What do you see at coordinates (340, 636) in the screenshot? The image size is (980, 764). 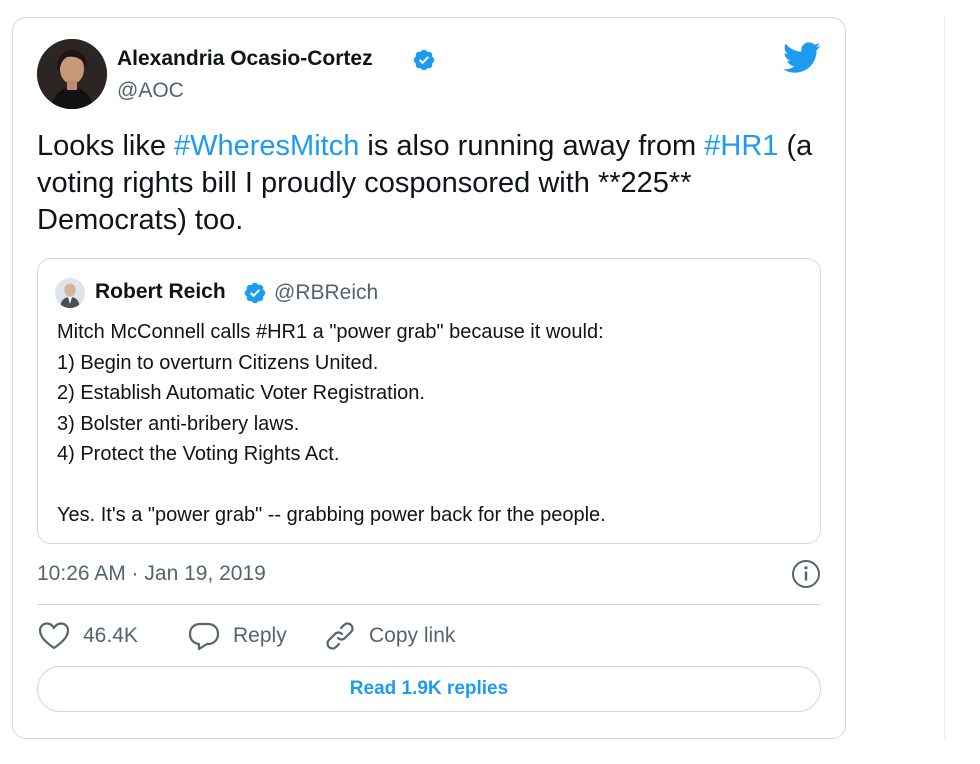 I see `link-icon` at bounding box center [340, 636].